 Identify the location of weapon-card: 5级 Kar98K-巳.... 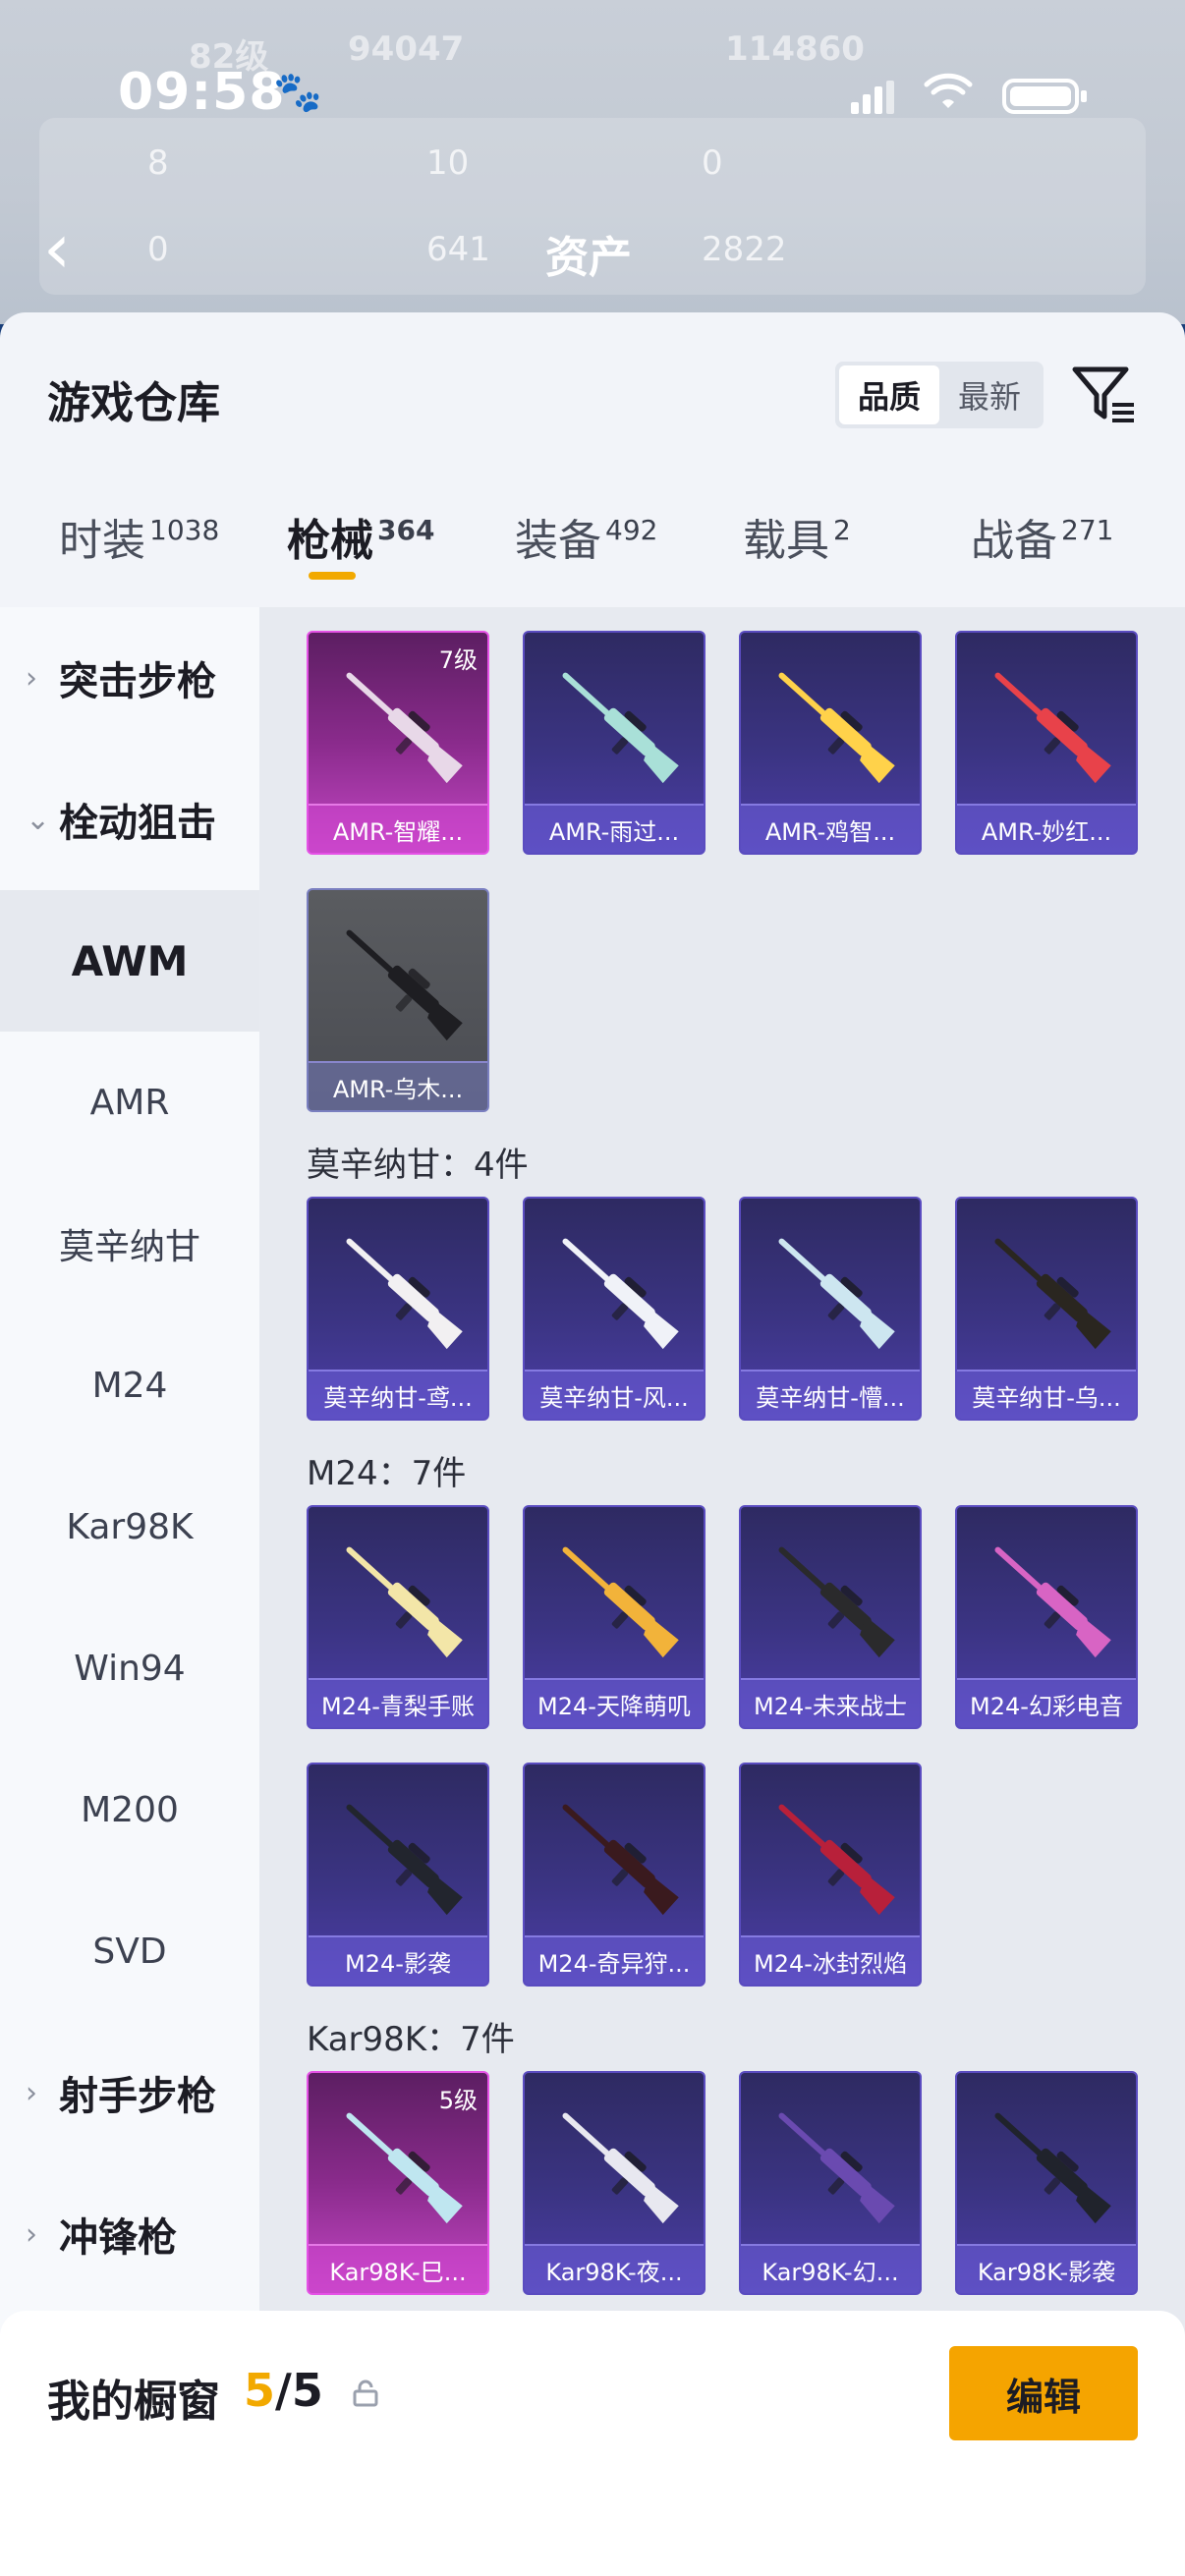
(398, 2183).